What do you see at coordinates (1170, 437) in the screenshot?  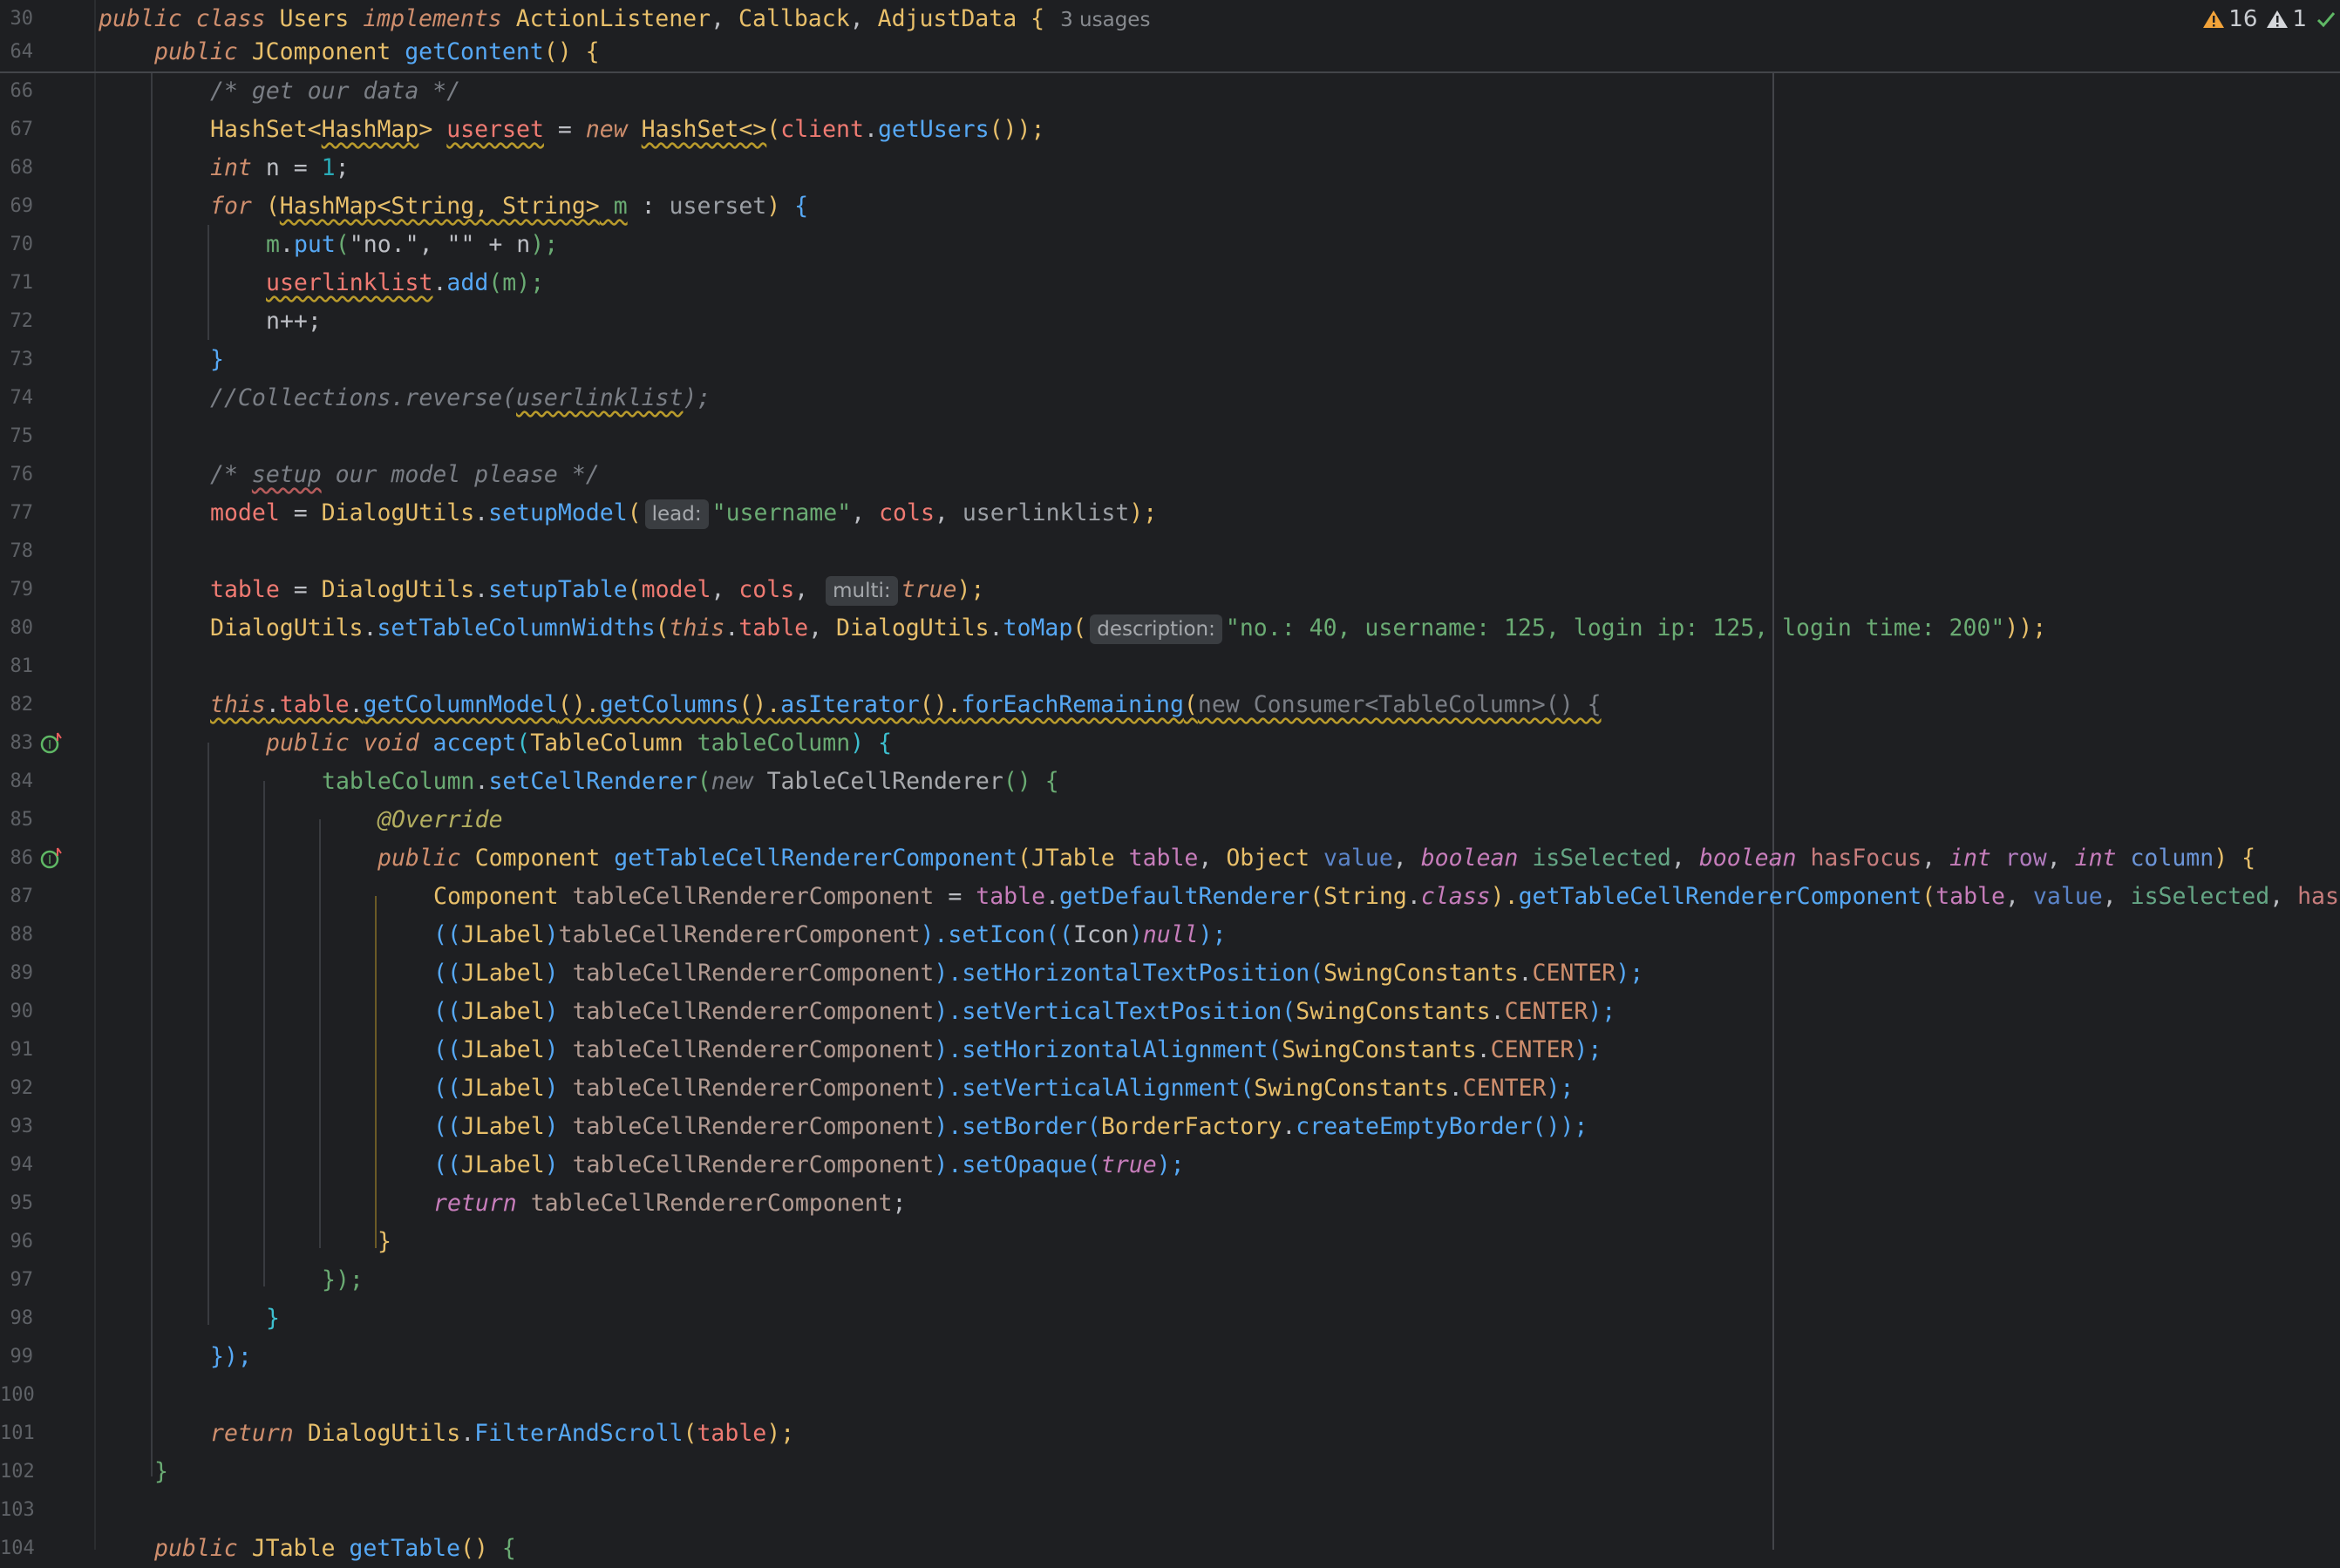 I see `code-line: 75` at bounding box center [1170, 437].